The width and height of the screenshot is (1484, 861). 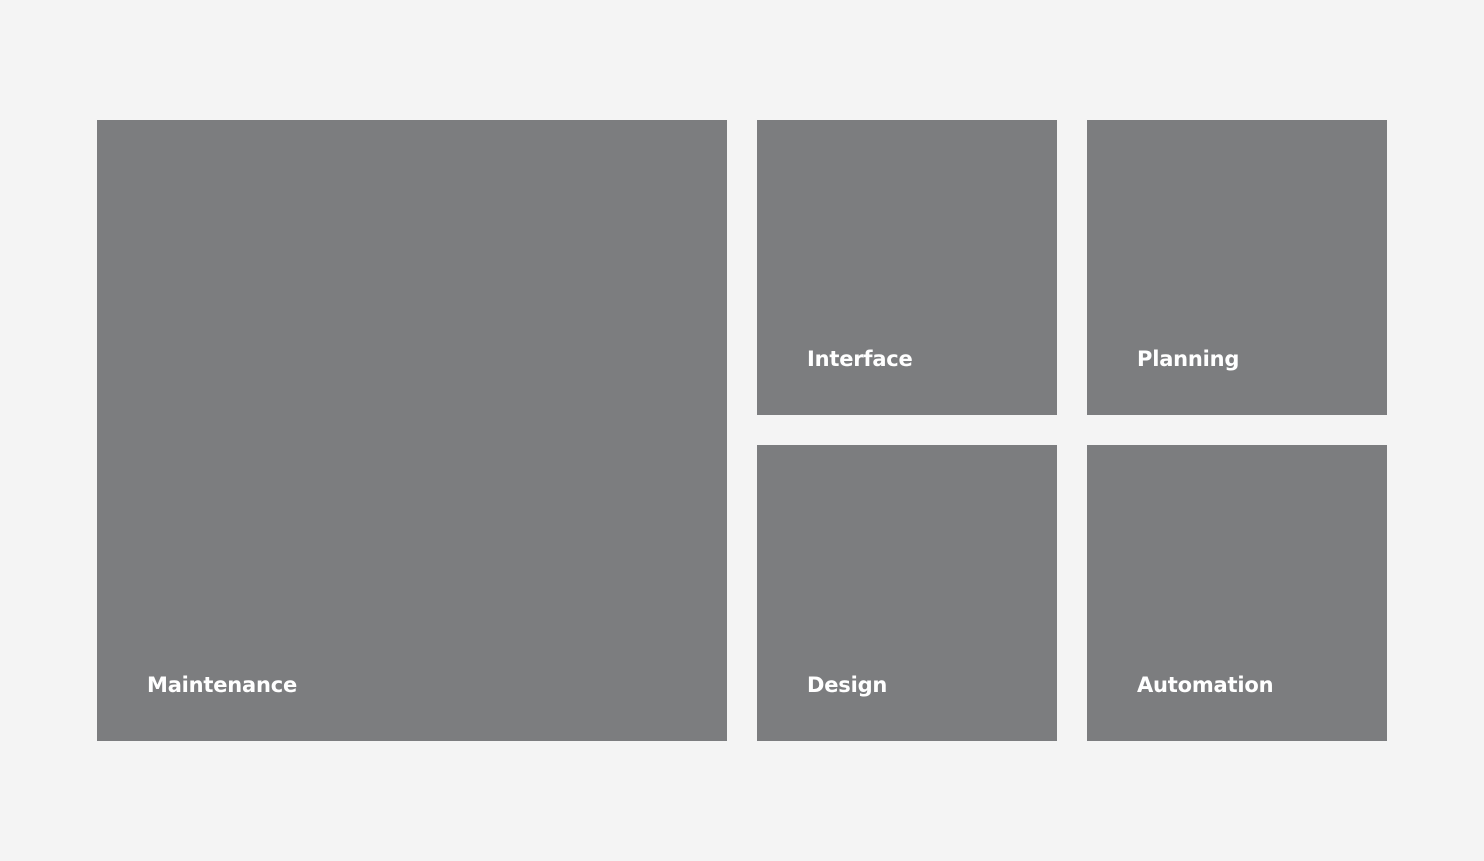 What do you see at coordinates (1237, 267) in the screenshot?
I see `tile-planning: Planning` at bounding box center [1237, 267].